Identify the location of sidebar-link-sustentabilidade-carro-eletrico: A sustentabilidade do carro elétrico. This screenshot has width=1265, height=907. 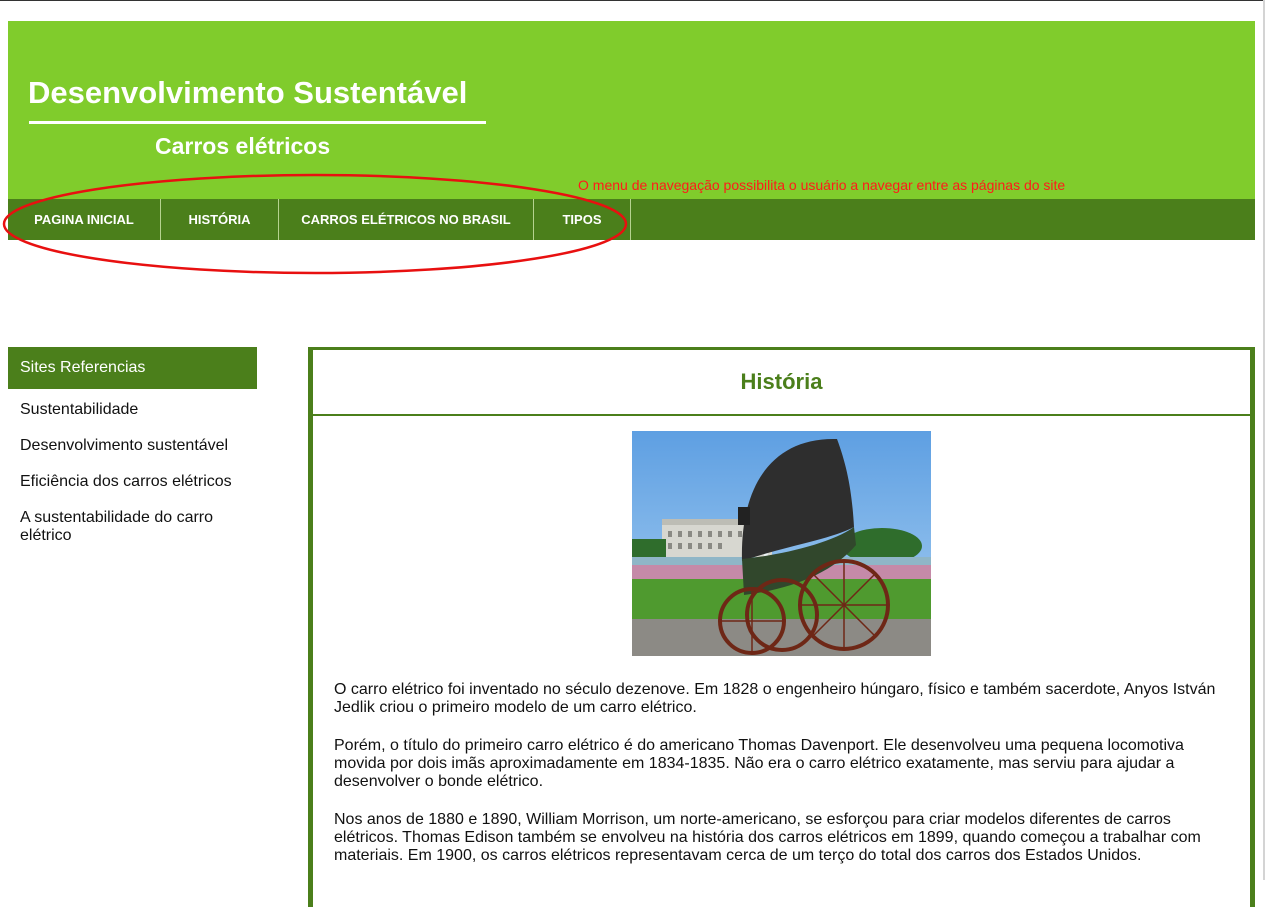
(127, 524).